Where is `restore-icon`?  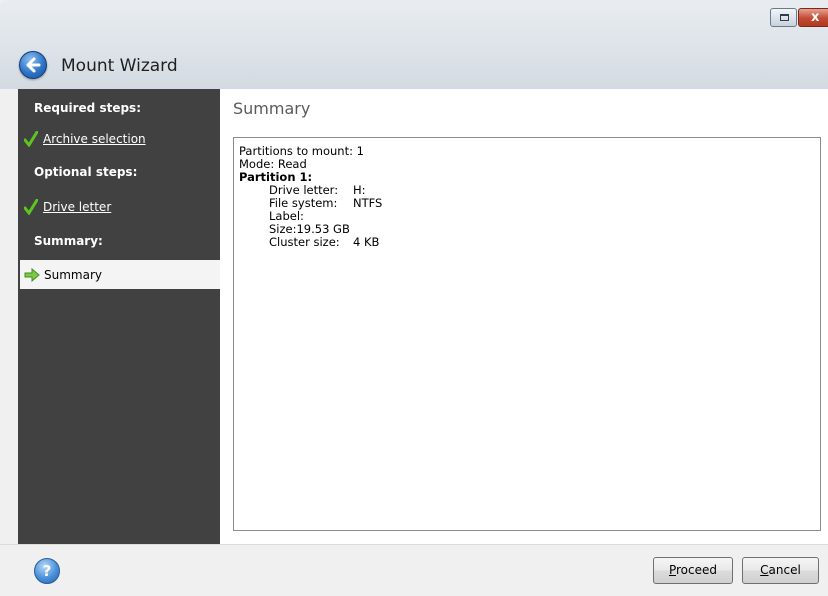 restore-icon is located at coordinates (784, 17).